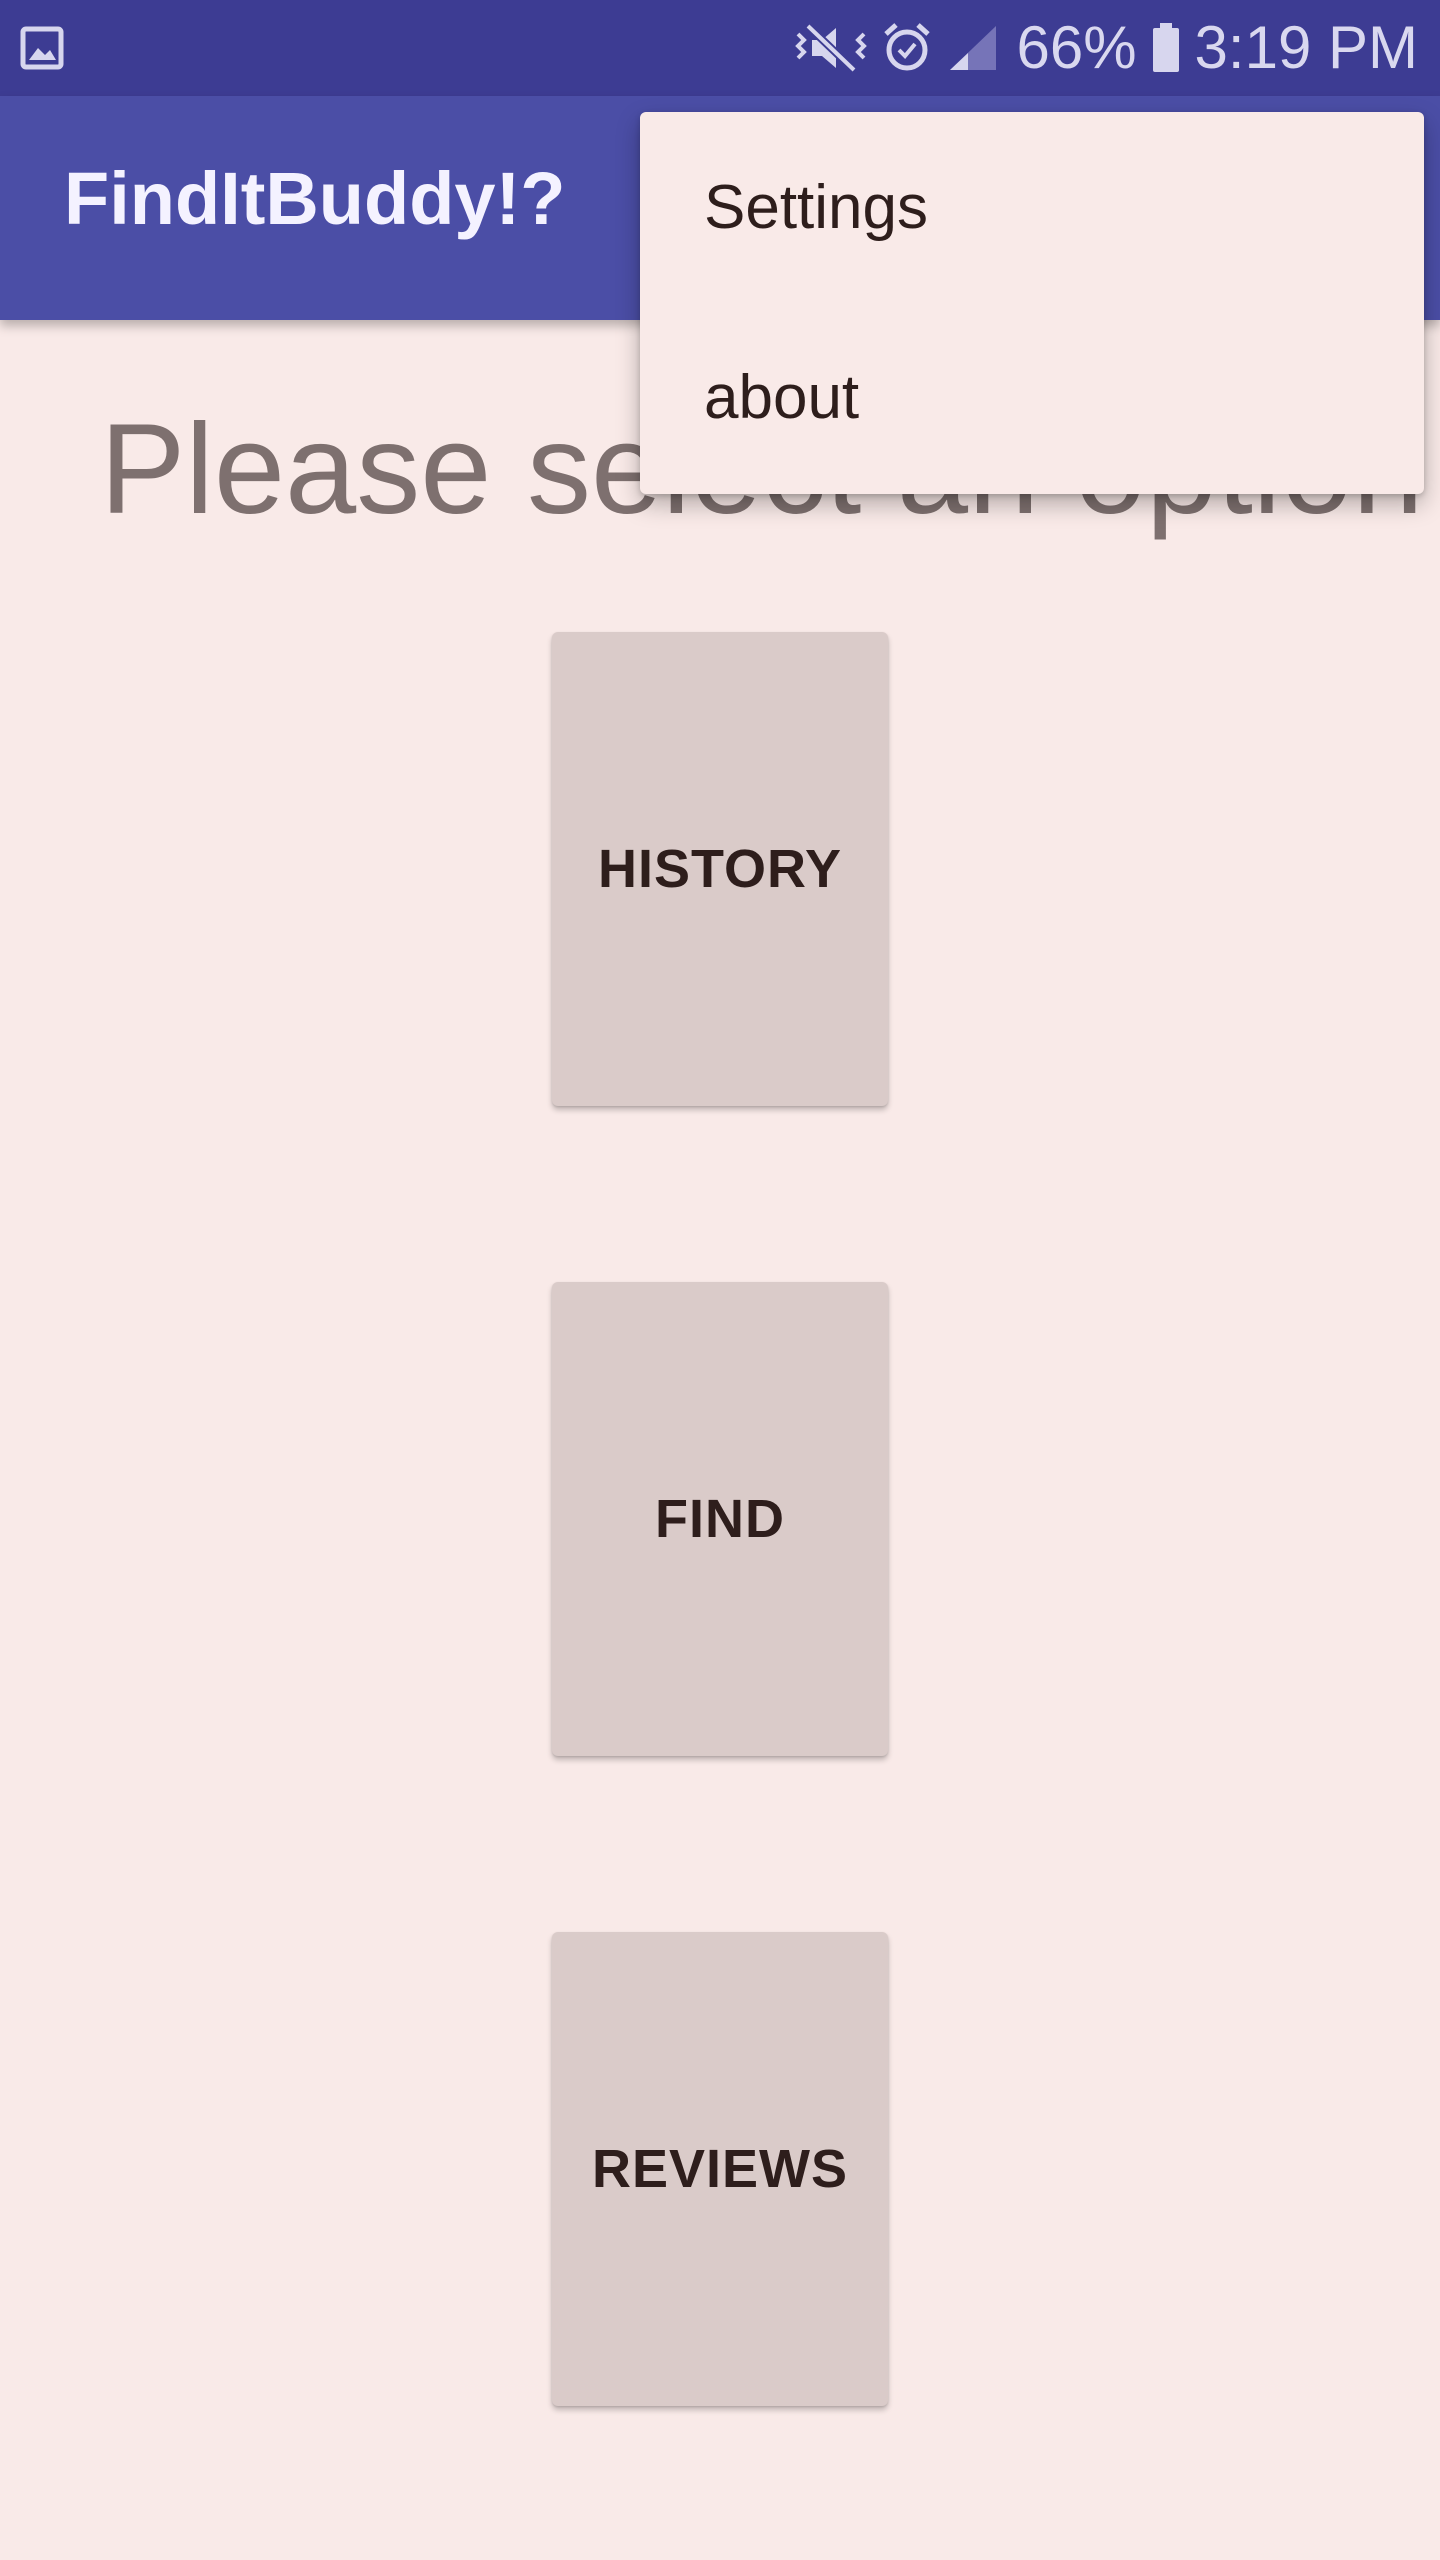 The width and height of the screenshot is (1440, 2560). I want to click on status-icons: 66% 3:19 PM, so click(1106, 48).